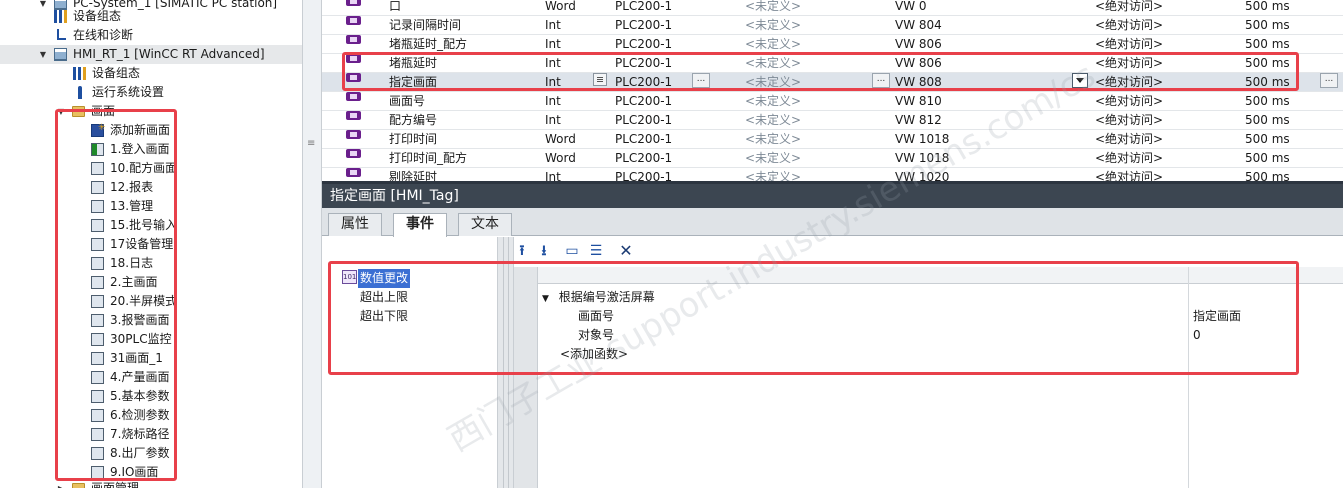 The width and height of the screenshot is (1343, 488). Describe the element at coordinates (832, 174) in the screenshot. I see `tag-row: 剔除延时 Int PLC200-1 <未定义> VW 1020 <绝对访问> 500 ms` at that location.